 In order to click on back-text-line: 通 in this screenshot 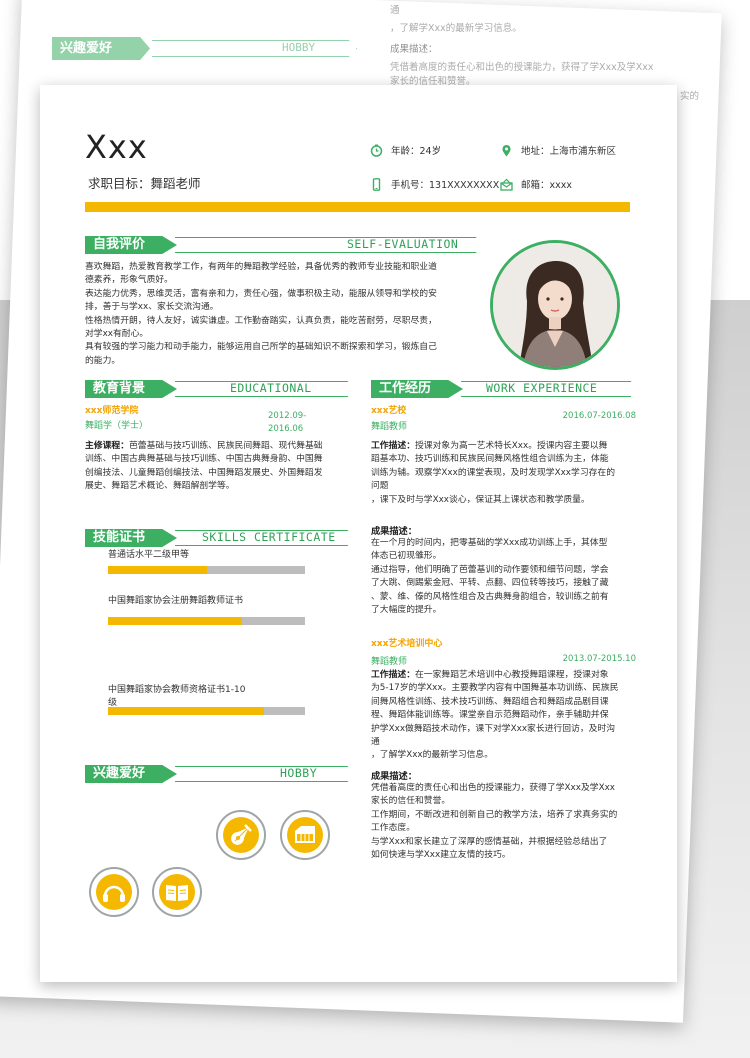, I will do `click(395, 10)`.